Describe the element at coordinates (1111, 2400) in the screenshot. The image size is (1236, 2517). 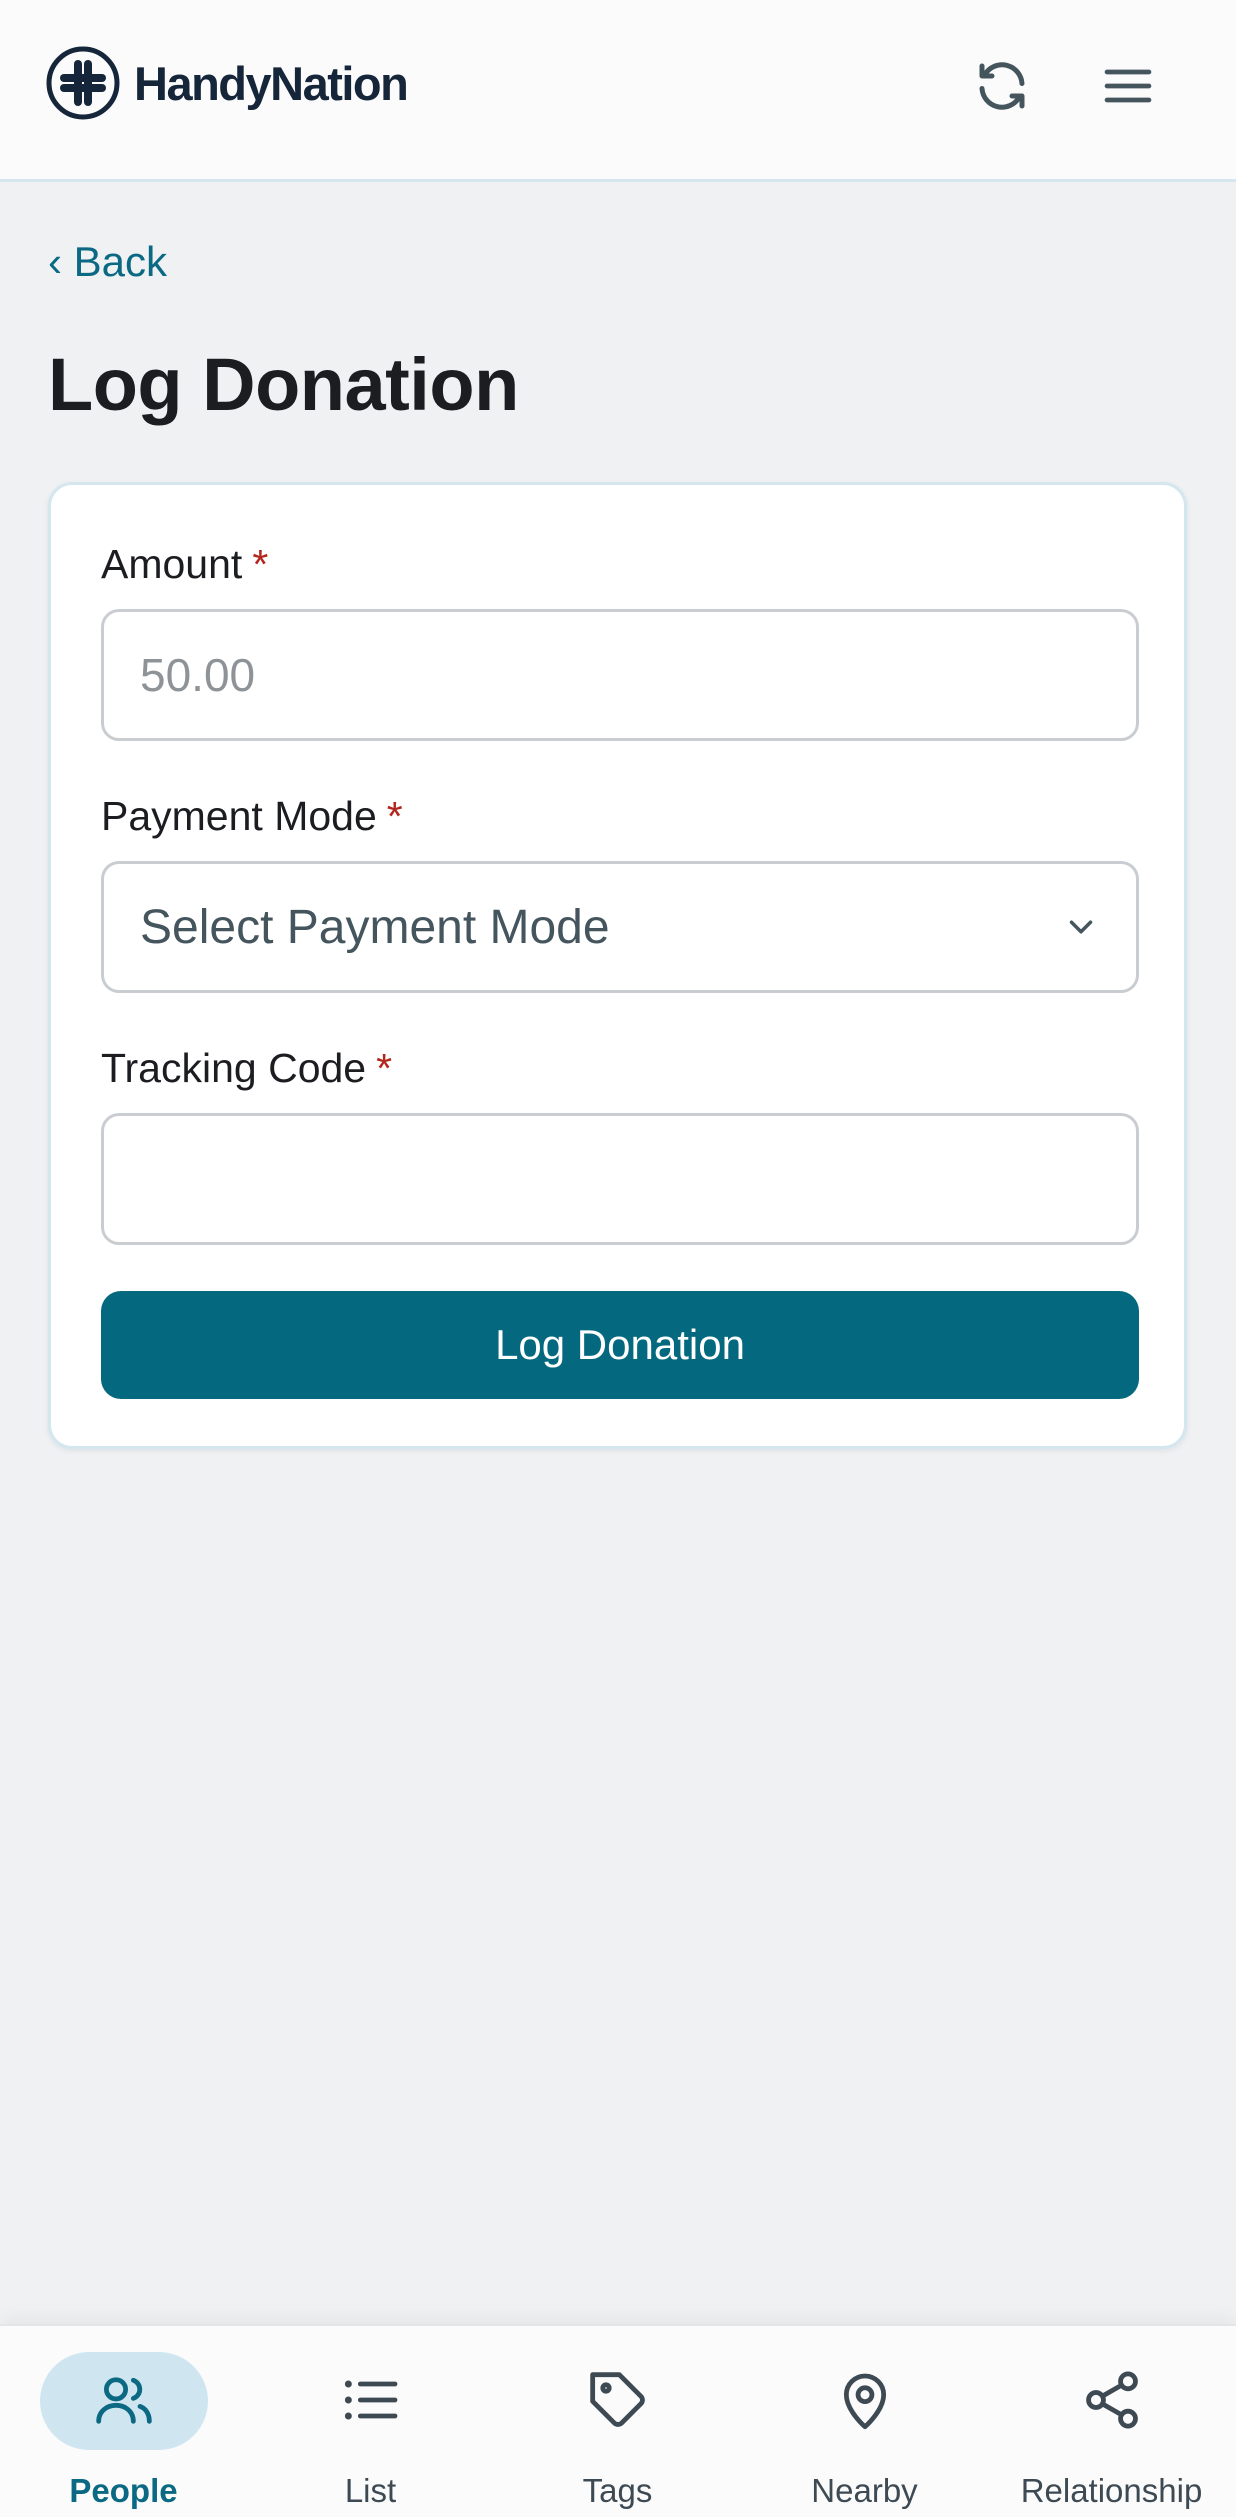
I see `share-network-icon` at that location.